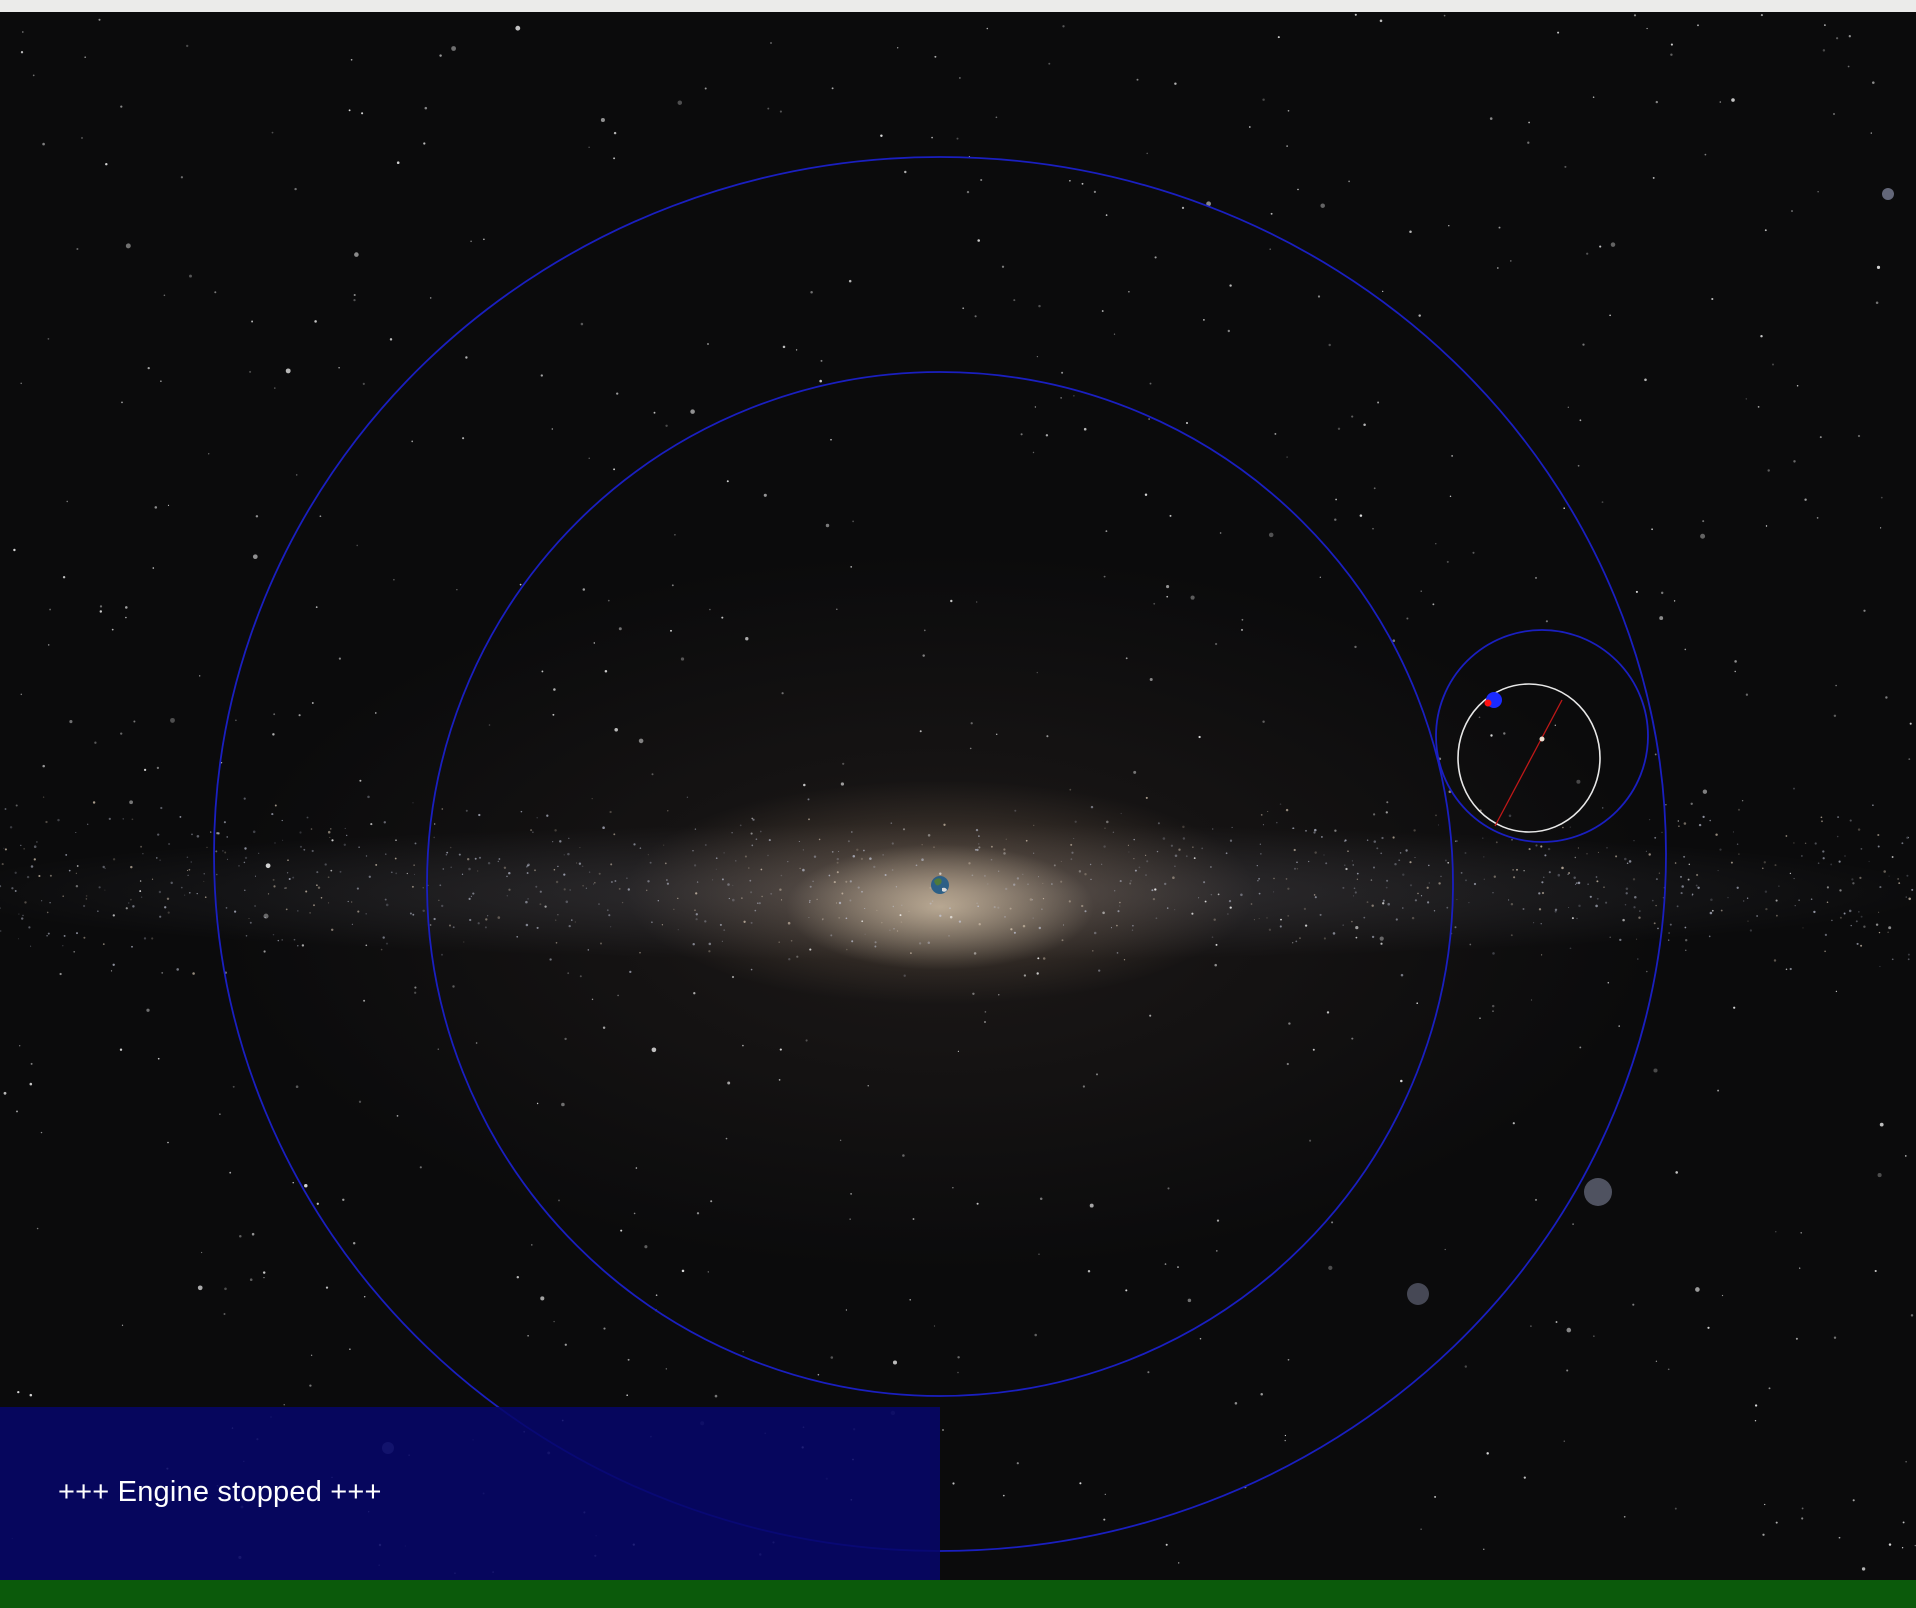 This screenshot has width=1916, height=1608. I want to click on moon-icon, so click(1542, 739).